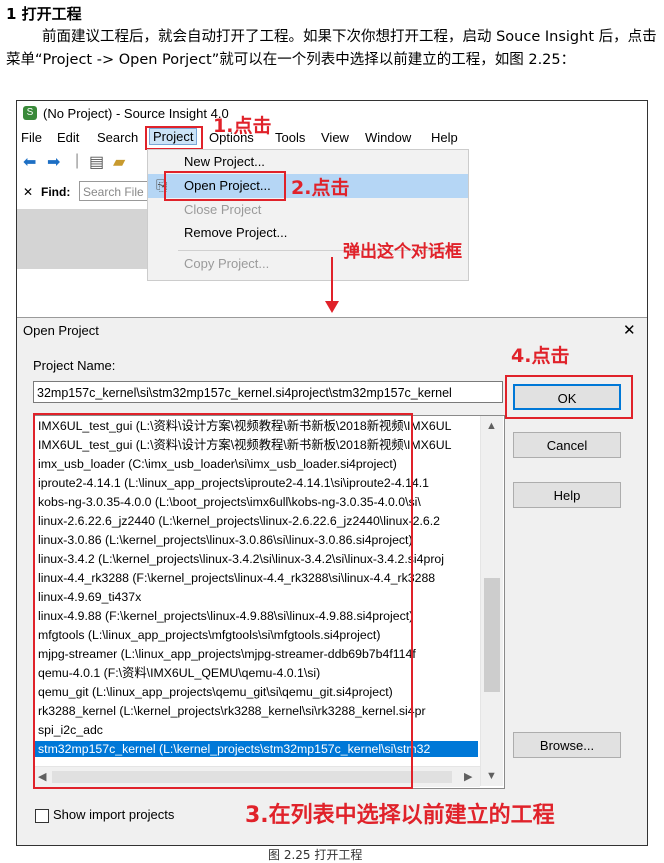 The image size is (664, 863). Describe the element at coordinates (492, 635) in the screenshot. I see `scrollbar-thumb` at that location.